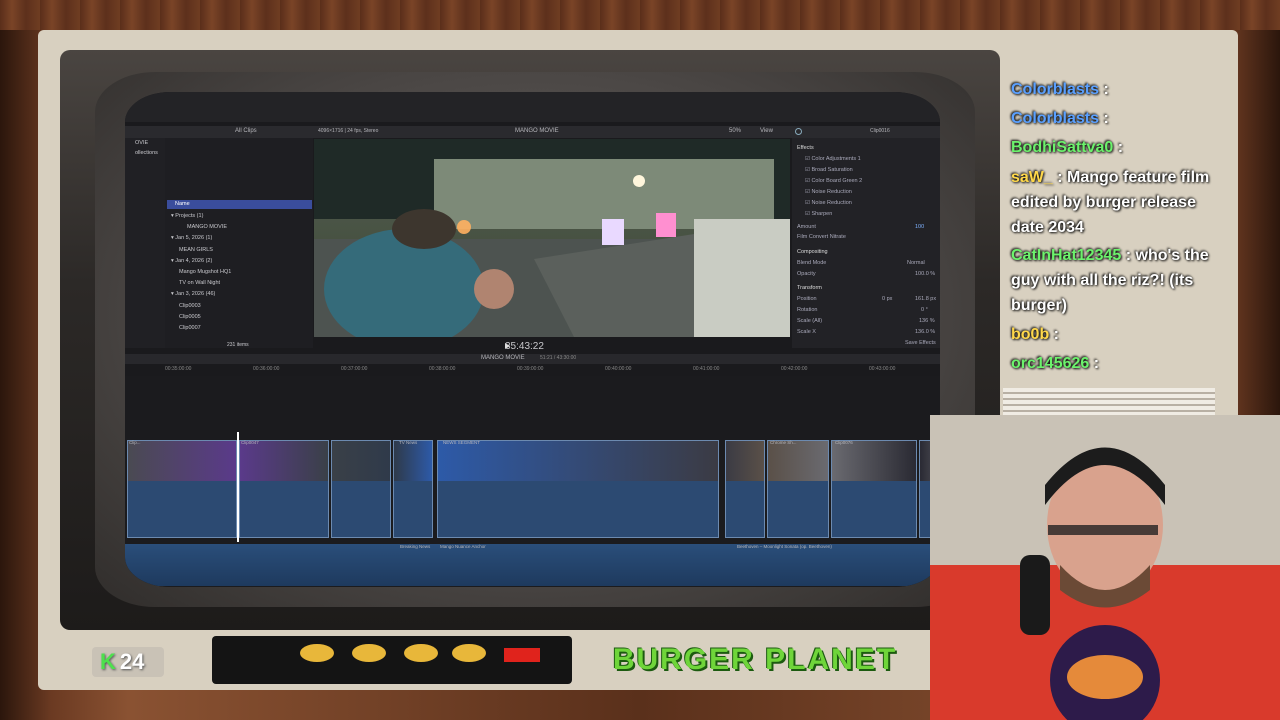 Image resolution: width=1280 pixels, height=720 pixels. Describe the element at coordinates (1050, 363) in the screenshot. I see `chat-username: orc145626` at that location.